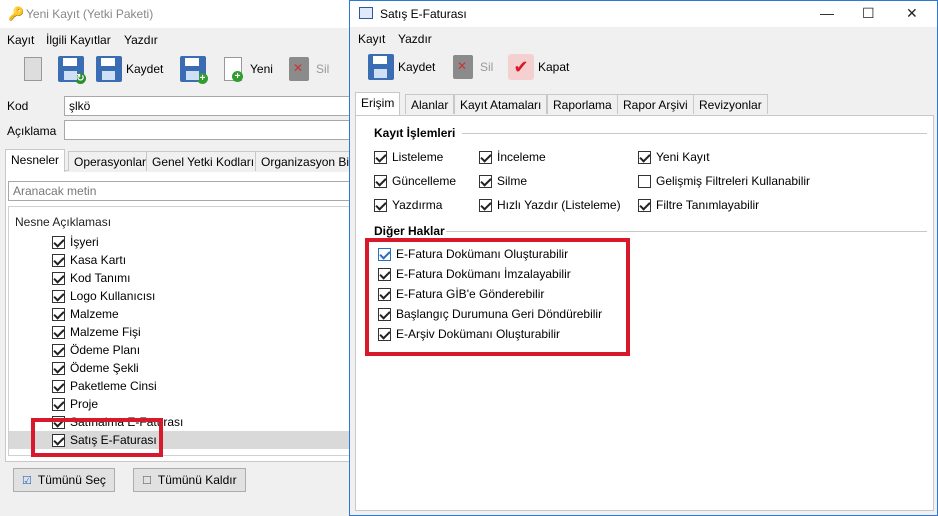  What do you see at coordinates (78, 40) in the screenshot?
I see `menu-ilgili-kayitlar: İlgili Kayıtlar` at bounding box center [78, 40].